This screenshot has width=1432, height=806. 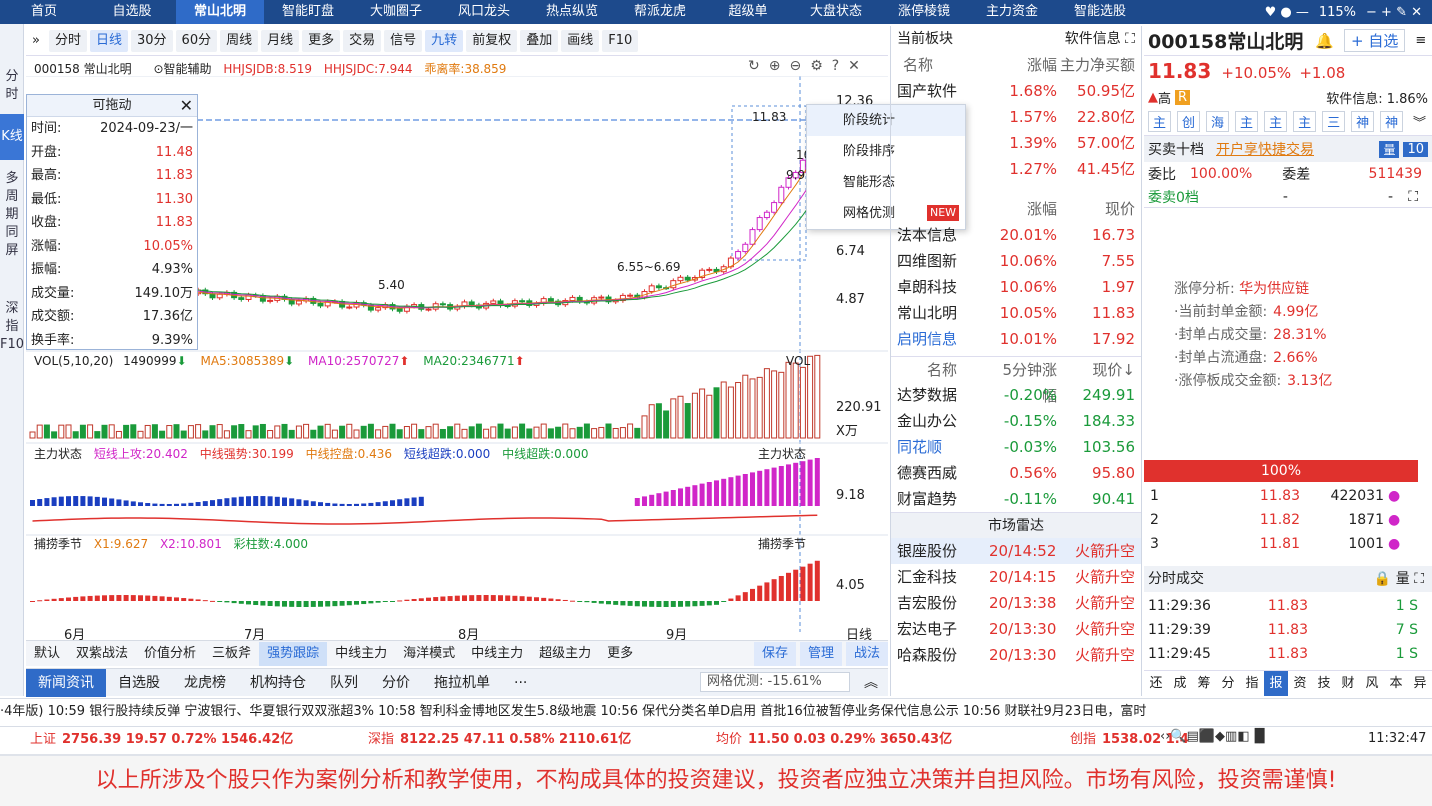 I want to click on news-tab: 新闻资讯, so click(x=66, y=682).